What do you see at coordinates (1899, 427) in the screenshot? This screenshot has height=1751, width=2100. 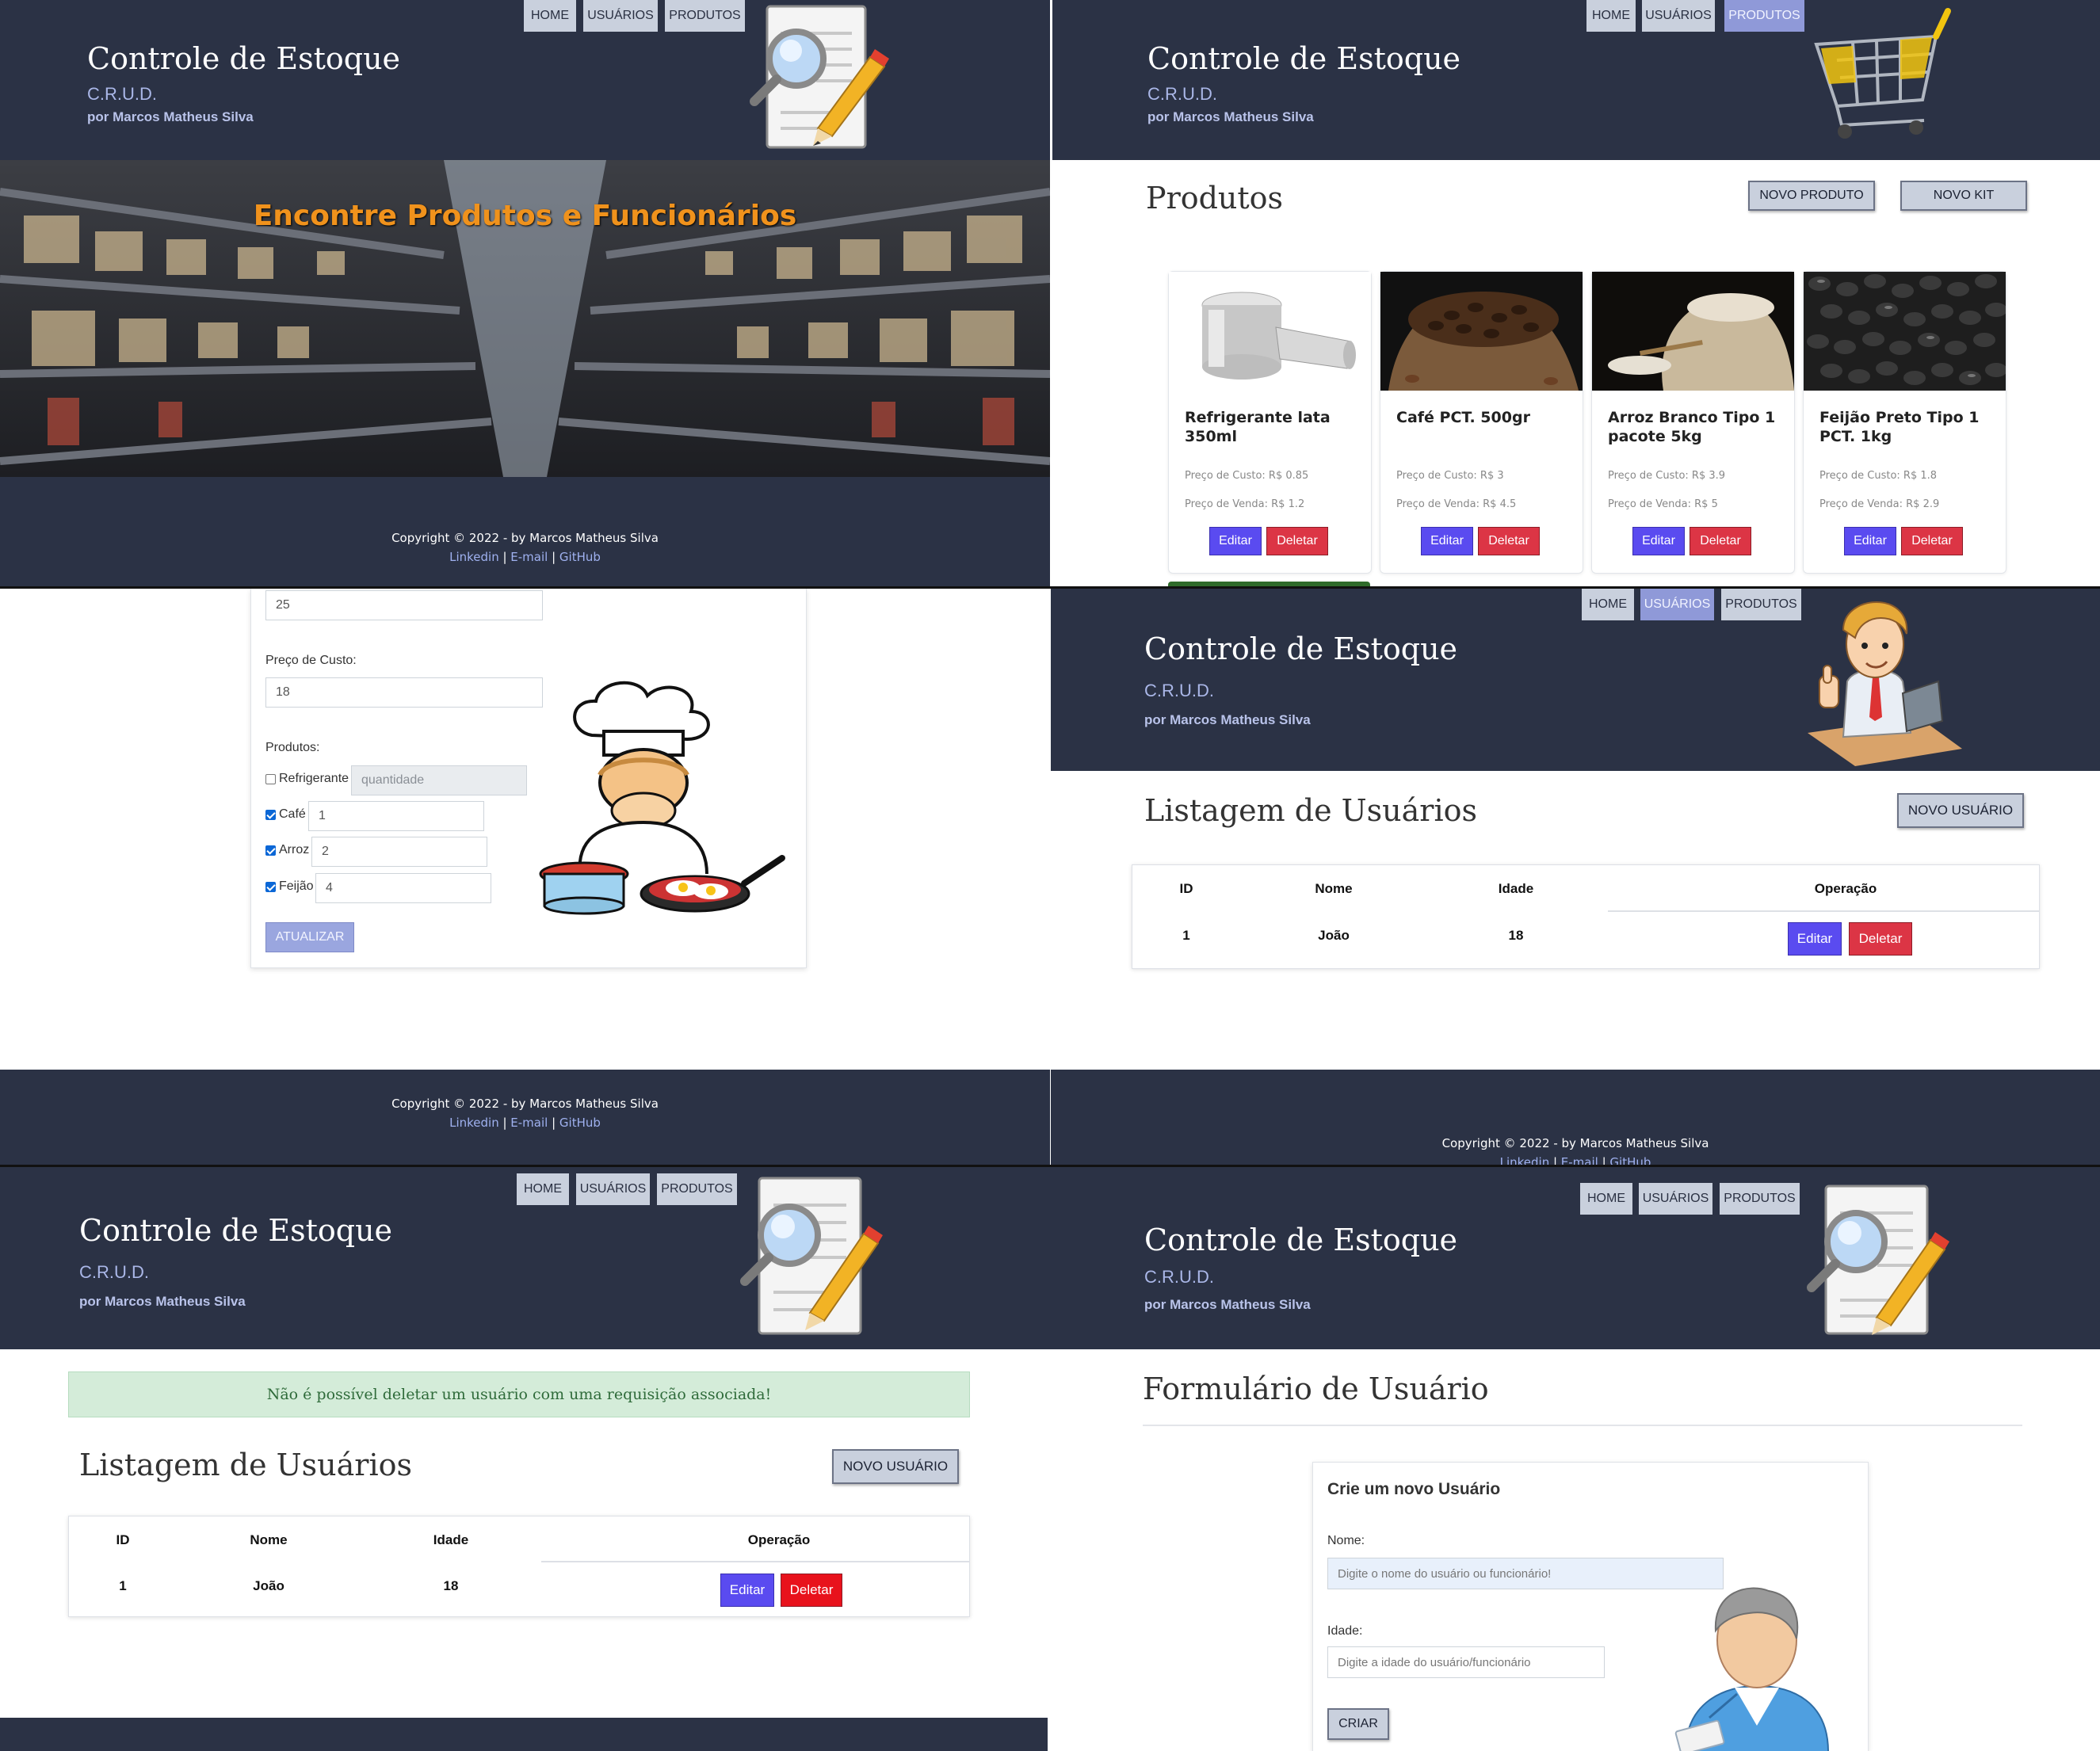 I see `product-name: Feijão Preto Tipo 1 PCT. 1kg` at bounding box center [1899, 427].